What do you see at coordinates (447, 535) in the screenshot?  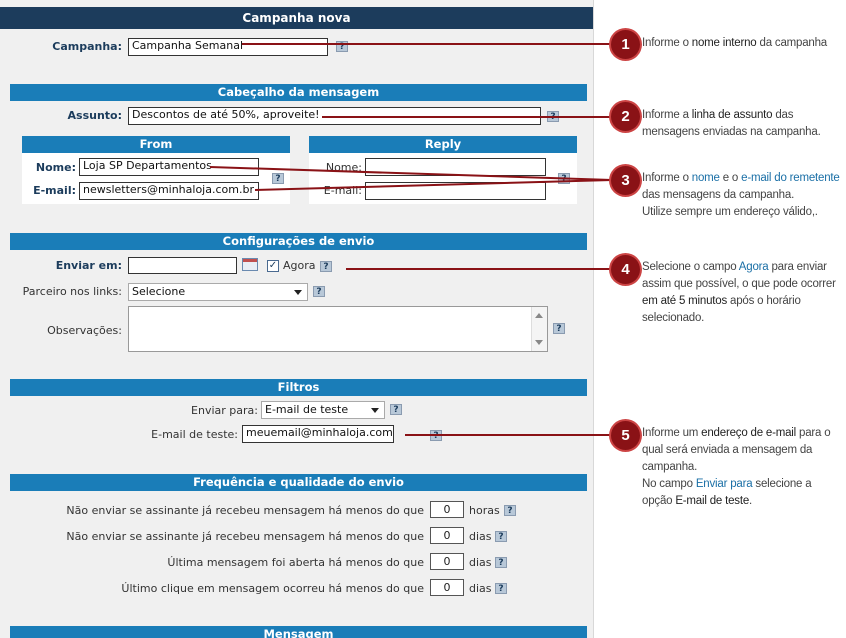 I see `freq-days-input: 0` at bounding box center [447, 535].